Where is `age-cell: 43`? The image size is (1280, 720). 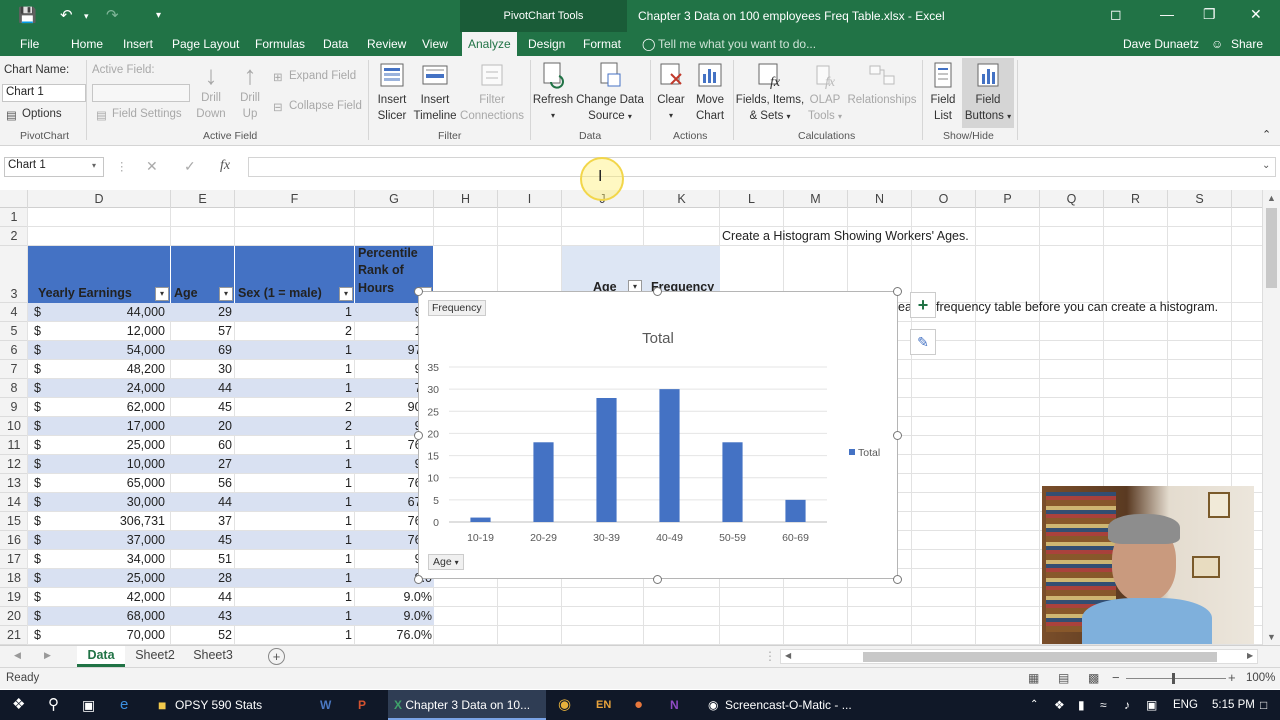 age-cell: 43 is located at coordinates (201, 616).